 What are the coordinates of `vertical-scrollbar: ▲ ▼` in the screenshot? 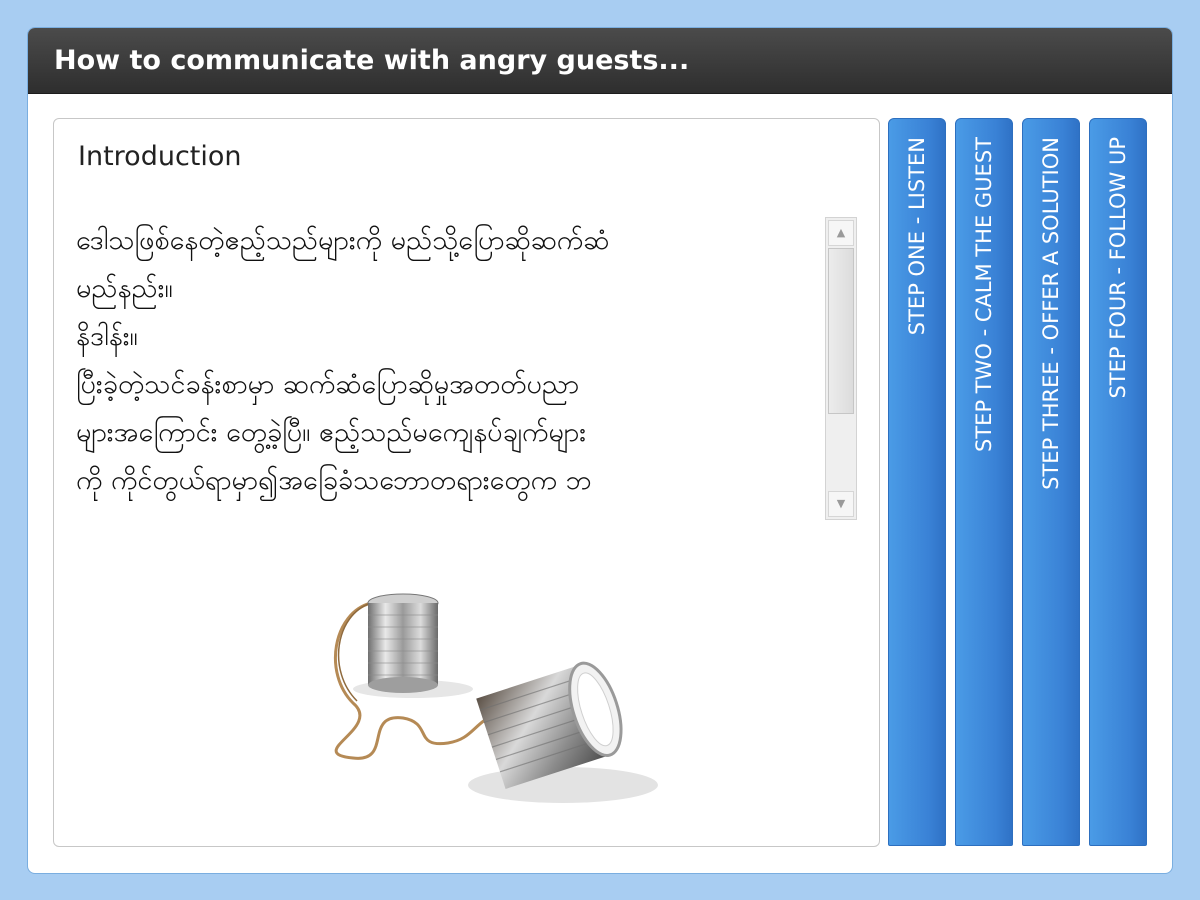 It's located at (841, 368).